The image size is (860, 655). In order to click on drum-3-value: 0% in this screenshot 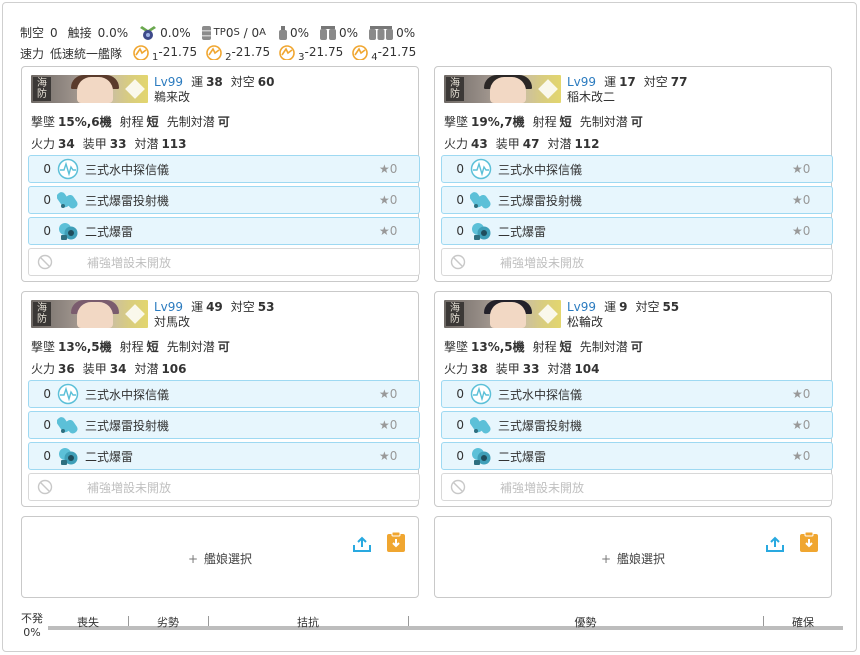, I will do `click(406, 32)`.